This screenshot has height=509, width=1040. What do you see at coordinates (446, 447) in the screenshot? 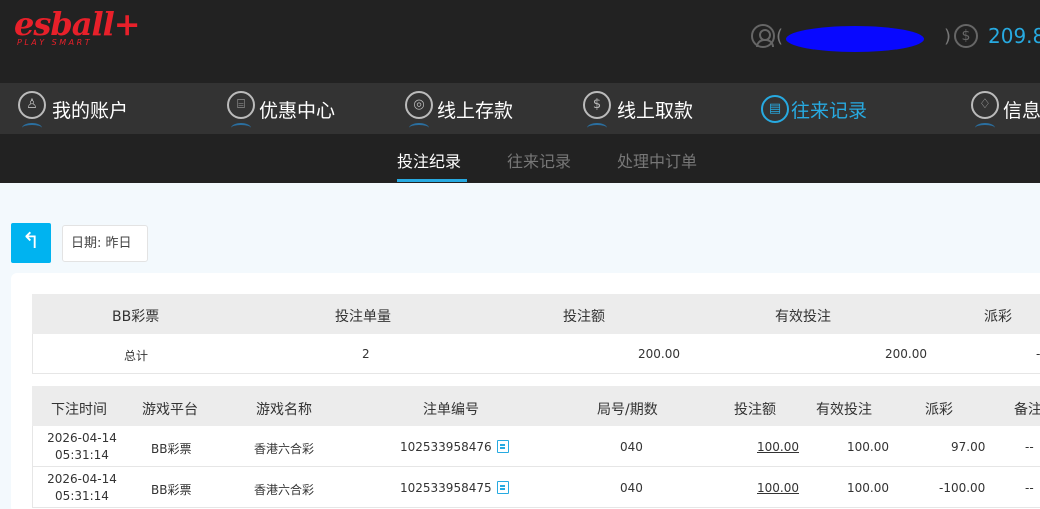
I see `order-number-text: 102533958476` at bounding box center [446, 447].